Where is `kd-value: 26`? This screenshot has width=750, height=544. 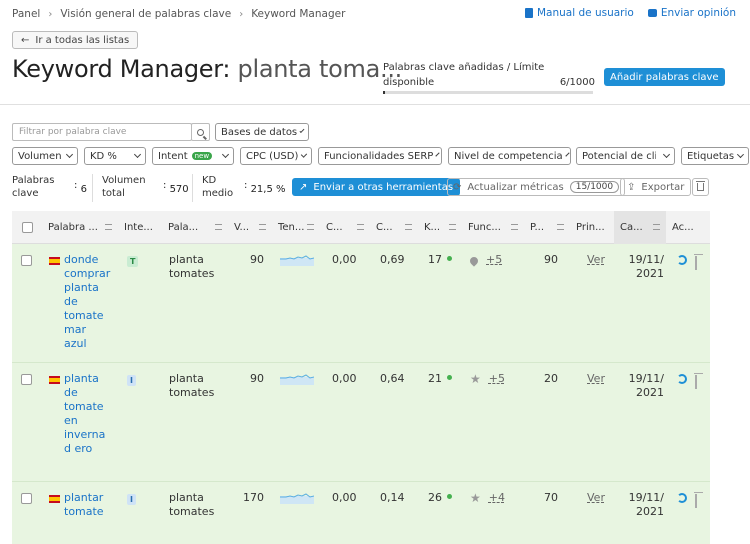 kd-value: 26 is located at coordinates (440, 498).